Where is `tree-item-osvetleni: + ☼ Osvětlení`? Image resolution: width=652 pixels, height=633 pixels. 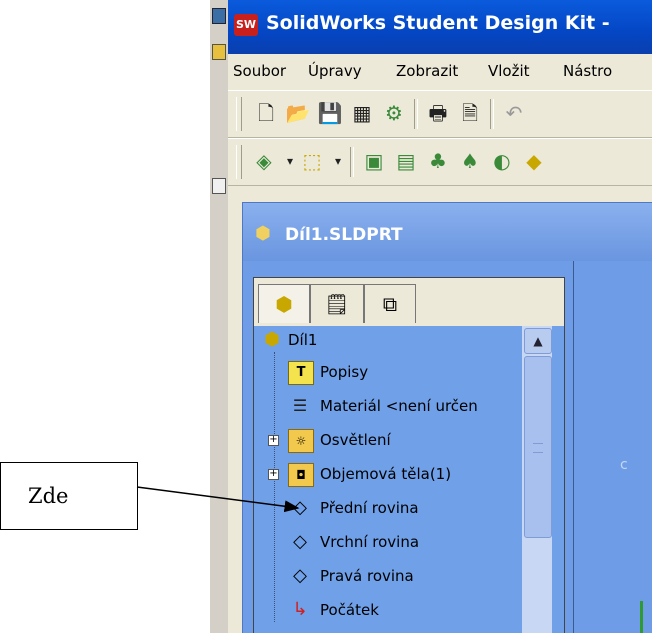
tree-item-osvetleni: + ☼ Osvětlení is located at coordinates (388, 441).